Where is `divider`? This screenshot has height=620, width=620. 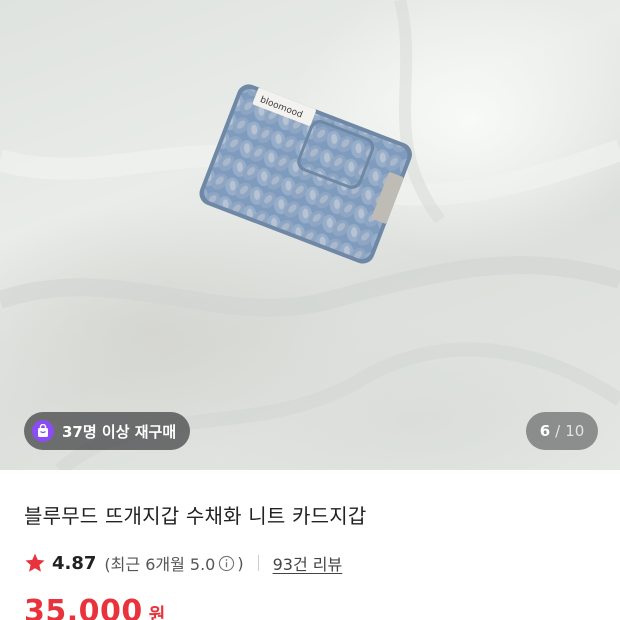 divider is located at coordinates (258, 563).